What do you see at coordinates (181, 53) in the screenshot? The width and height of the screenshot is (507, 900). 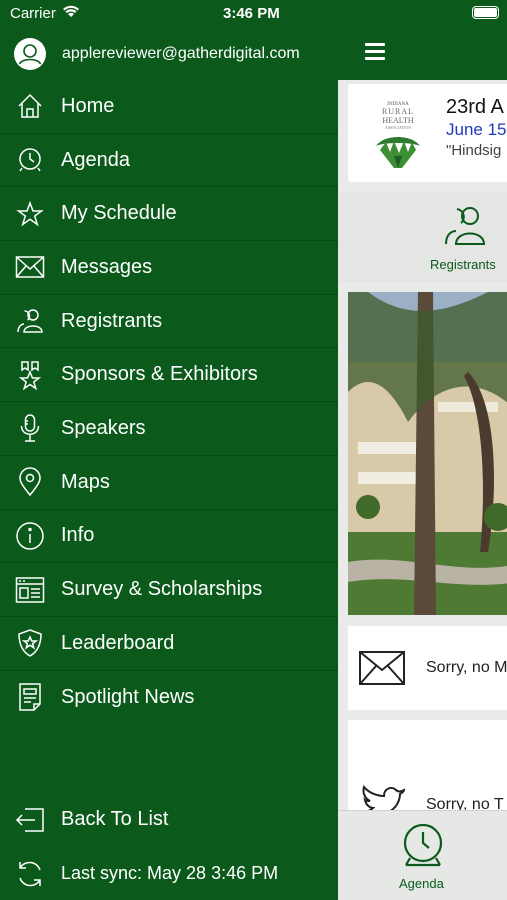 I see `user-email: applereviewer@gatherdigital.com` at bounding box center [181, 53].